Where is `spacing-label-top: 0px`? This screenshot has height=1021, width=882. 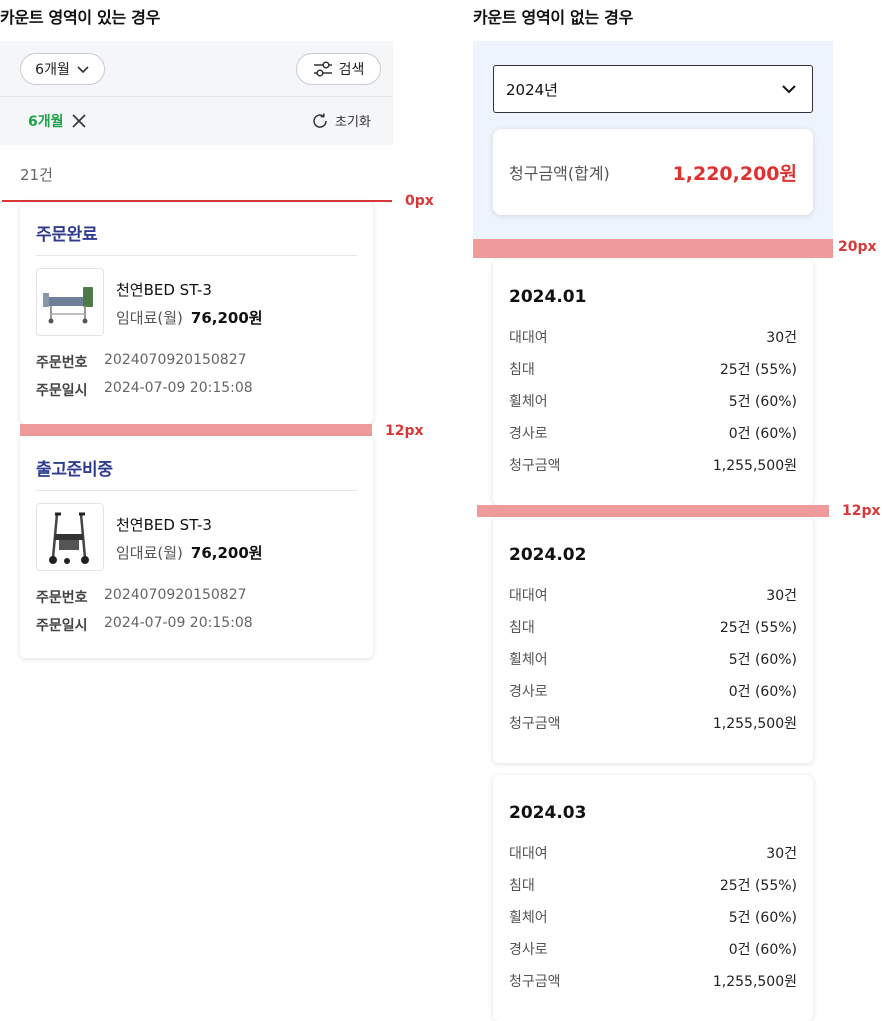 spacing-label-top: 0px is located at coordinates (419, 201).